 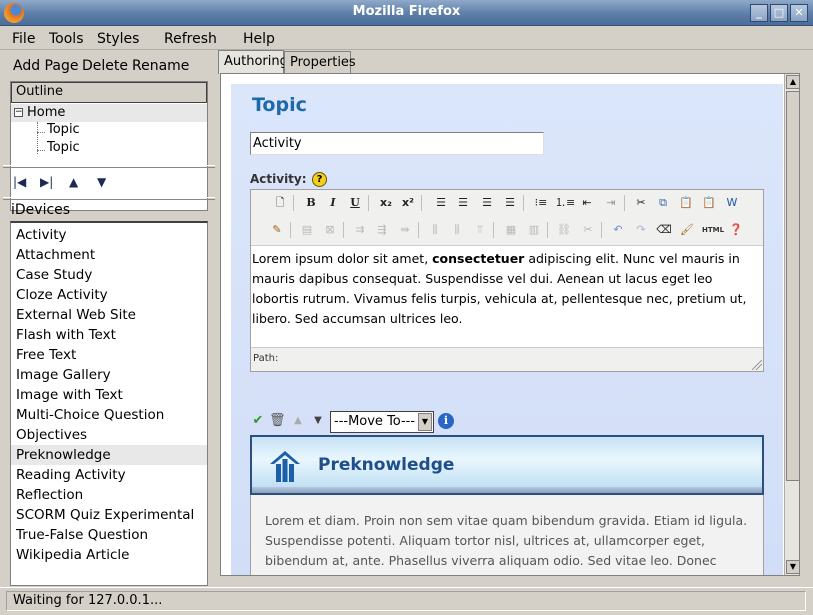 I want to click on idevice-item: Image Gallery, so click(x=109, y=375).